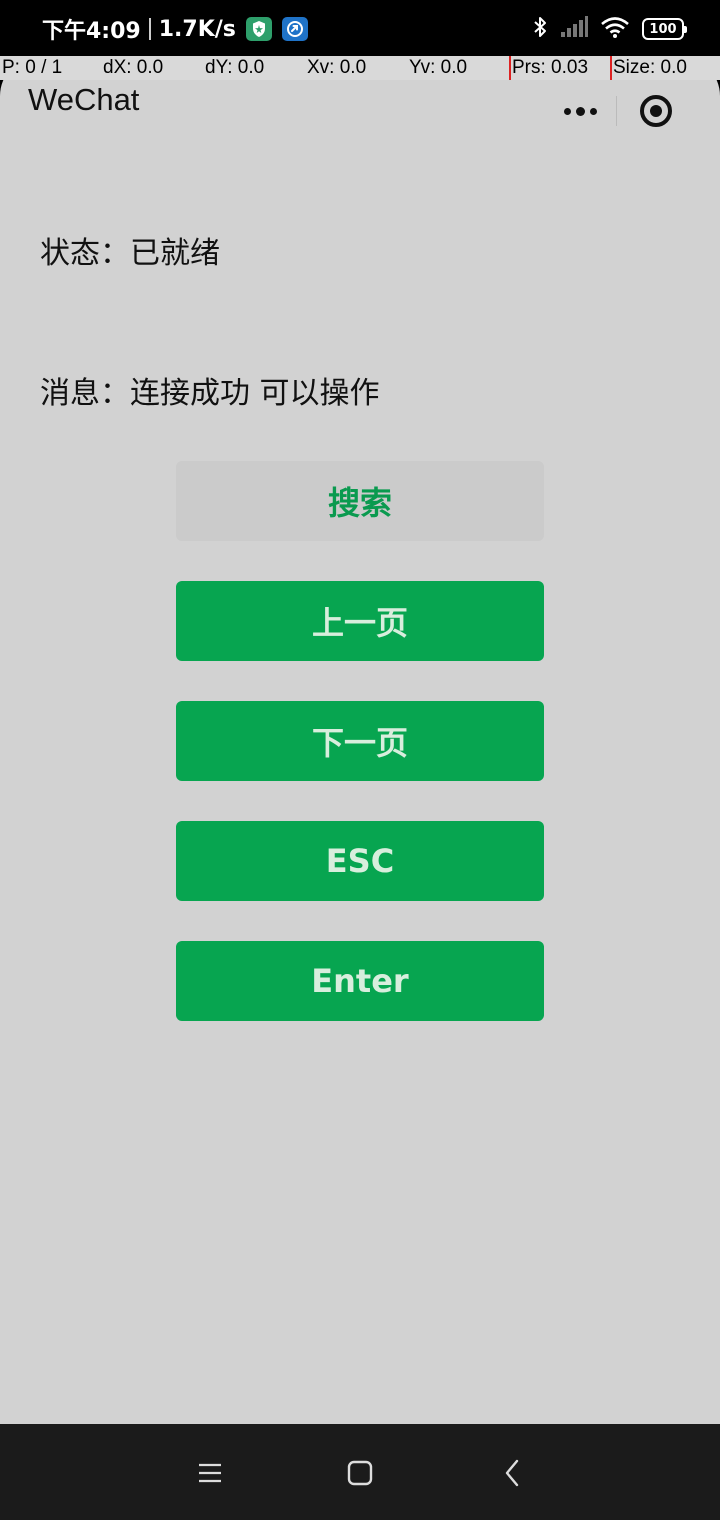 The height and width of the screenshot is (1520, 720). I want to click on cell-signal-icon, so click(574, 29).